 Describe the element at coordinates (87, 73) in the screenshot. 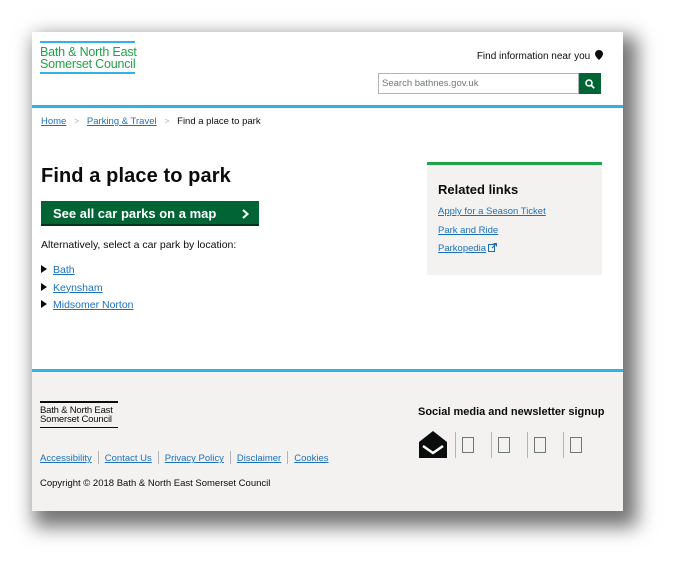

I see `logo-bottom-rule` at that location.